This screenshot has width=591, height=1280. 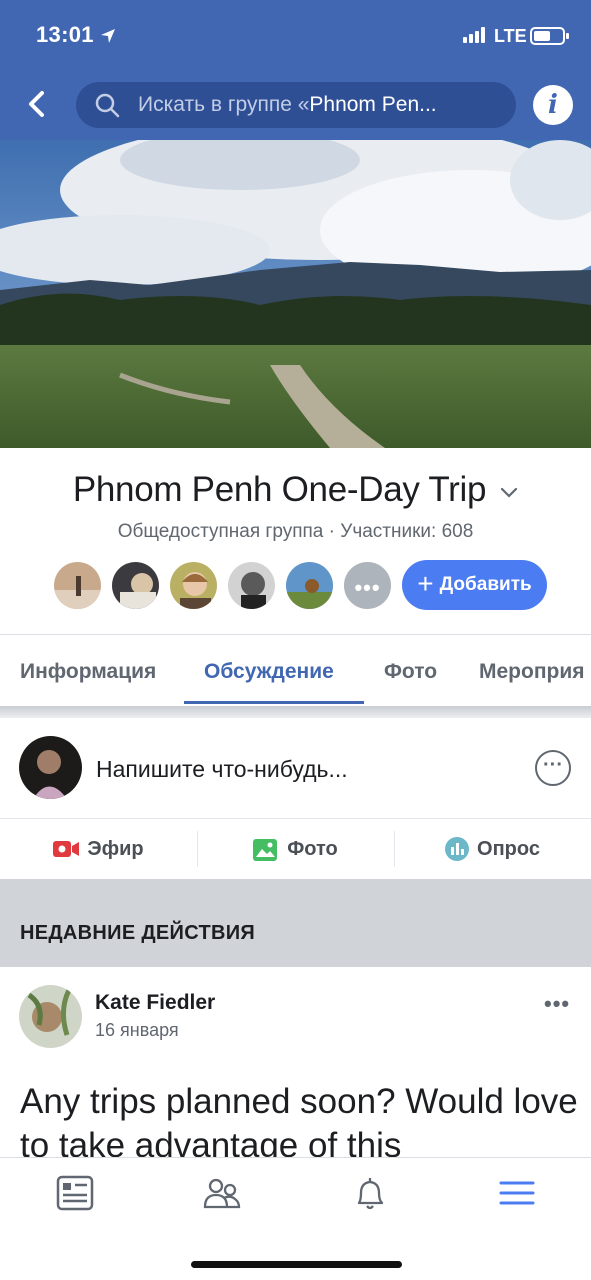 I want to click on poll-button: Опрос, so click(x=492, y=849).